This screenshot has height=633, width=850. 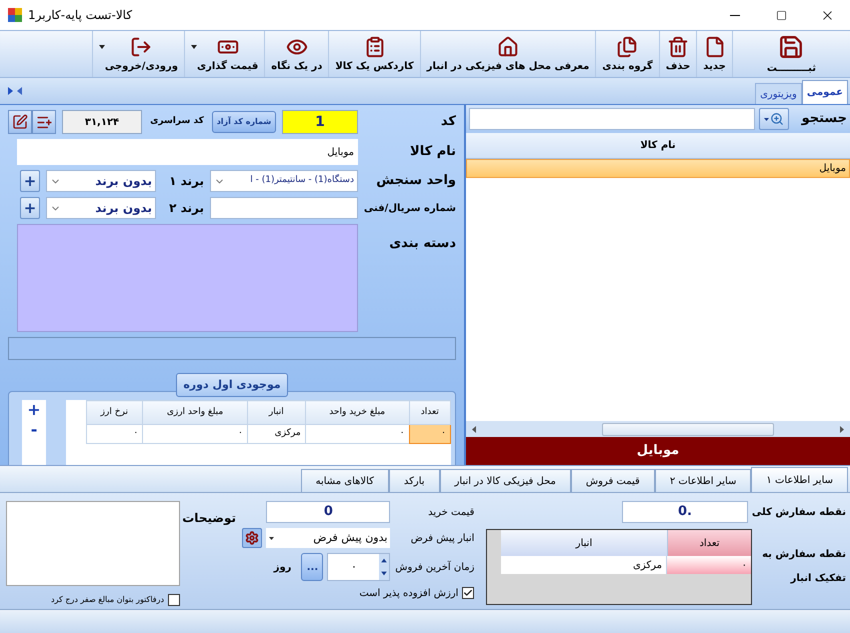 What do you see at coordinates (658, 451) in the screenshot?
I see `selected-item-banner: موبایل` at bounding box center [658, 451].